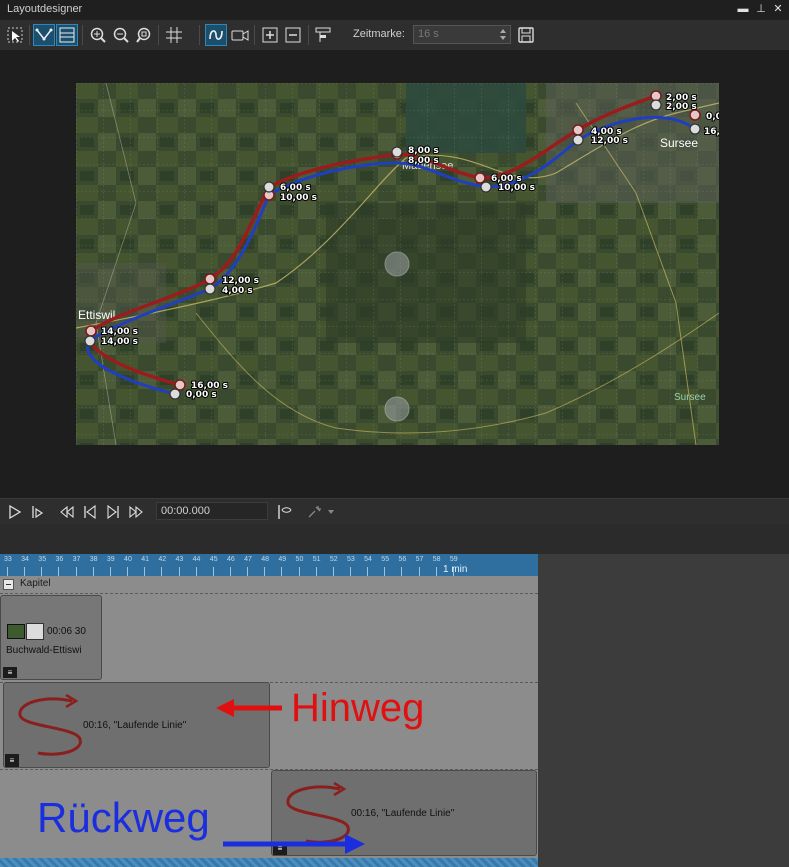 This screenshot has width=789, height=867. What do you see at coordinates (324, 35) in the screenshot?
I see `align-icon` at bounding box center [324, 35].